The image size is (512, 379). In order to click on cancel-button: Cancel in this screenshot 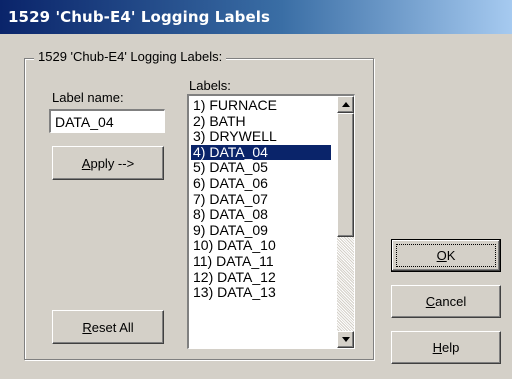, I will do `click(446, 301)`.